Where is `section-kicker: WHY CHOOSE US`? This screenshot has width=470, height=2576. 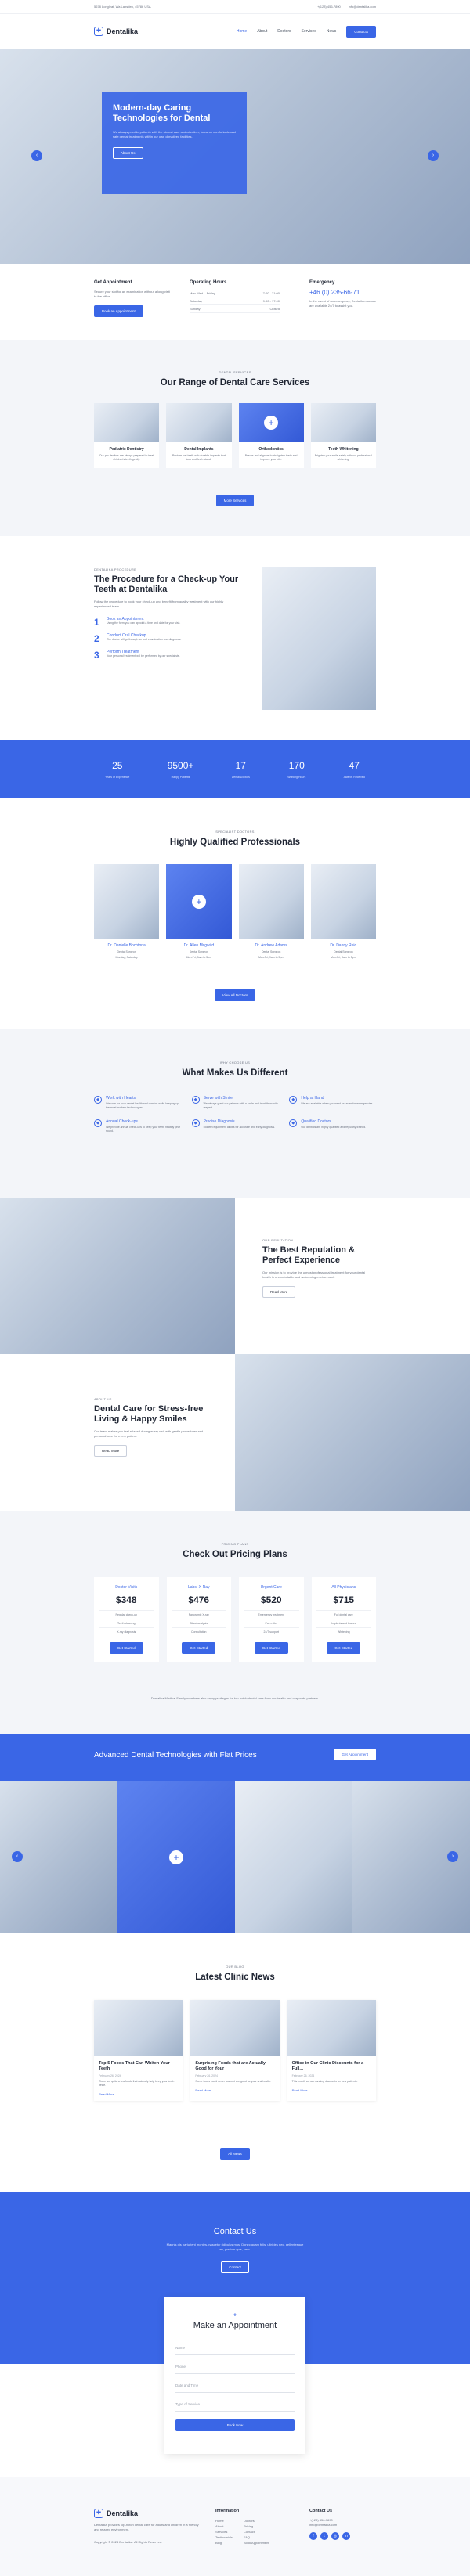
section-kicker: WHY CHOOSE US is located at coordinates (235, 1063).